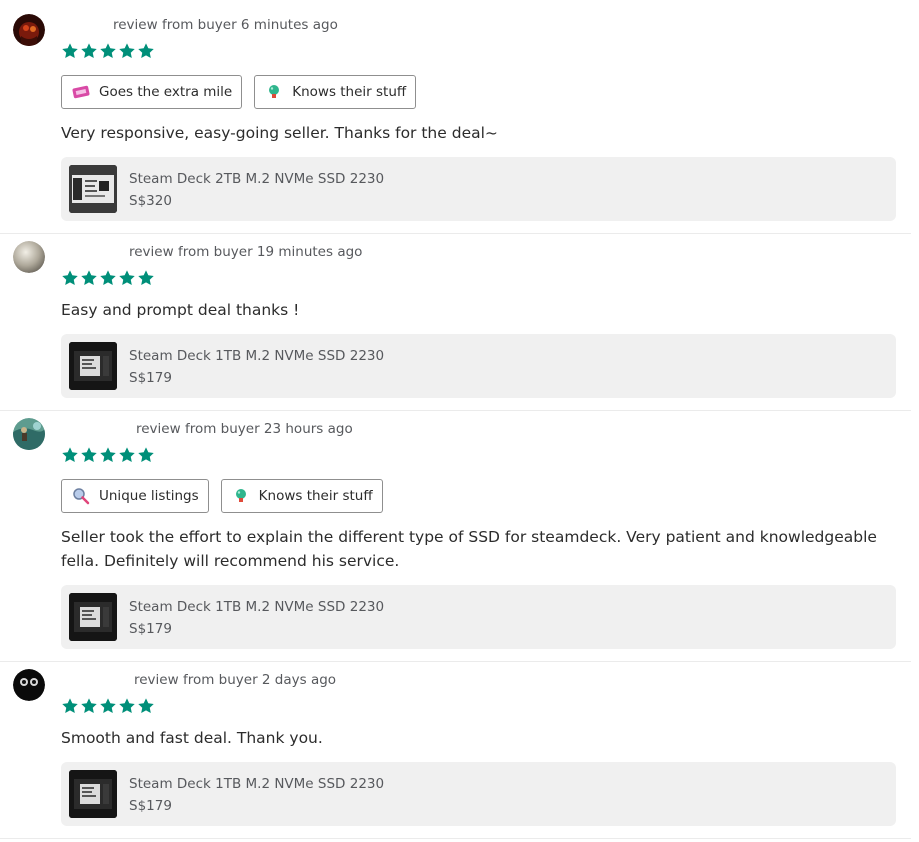 This screenshot has width=919, height=842. Describe the element at coordinates (81, 92) in the screenshot. I see `ticket-icon` at that location.